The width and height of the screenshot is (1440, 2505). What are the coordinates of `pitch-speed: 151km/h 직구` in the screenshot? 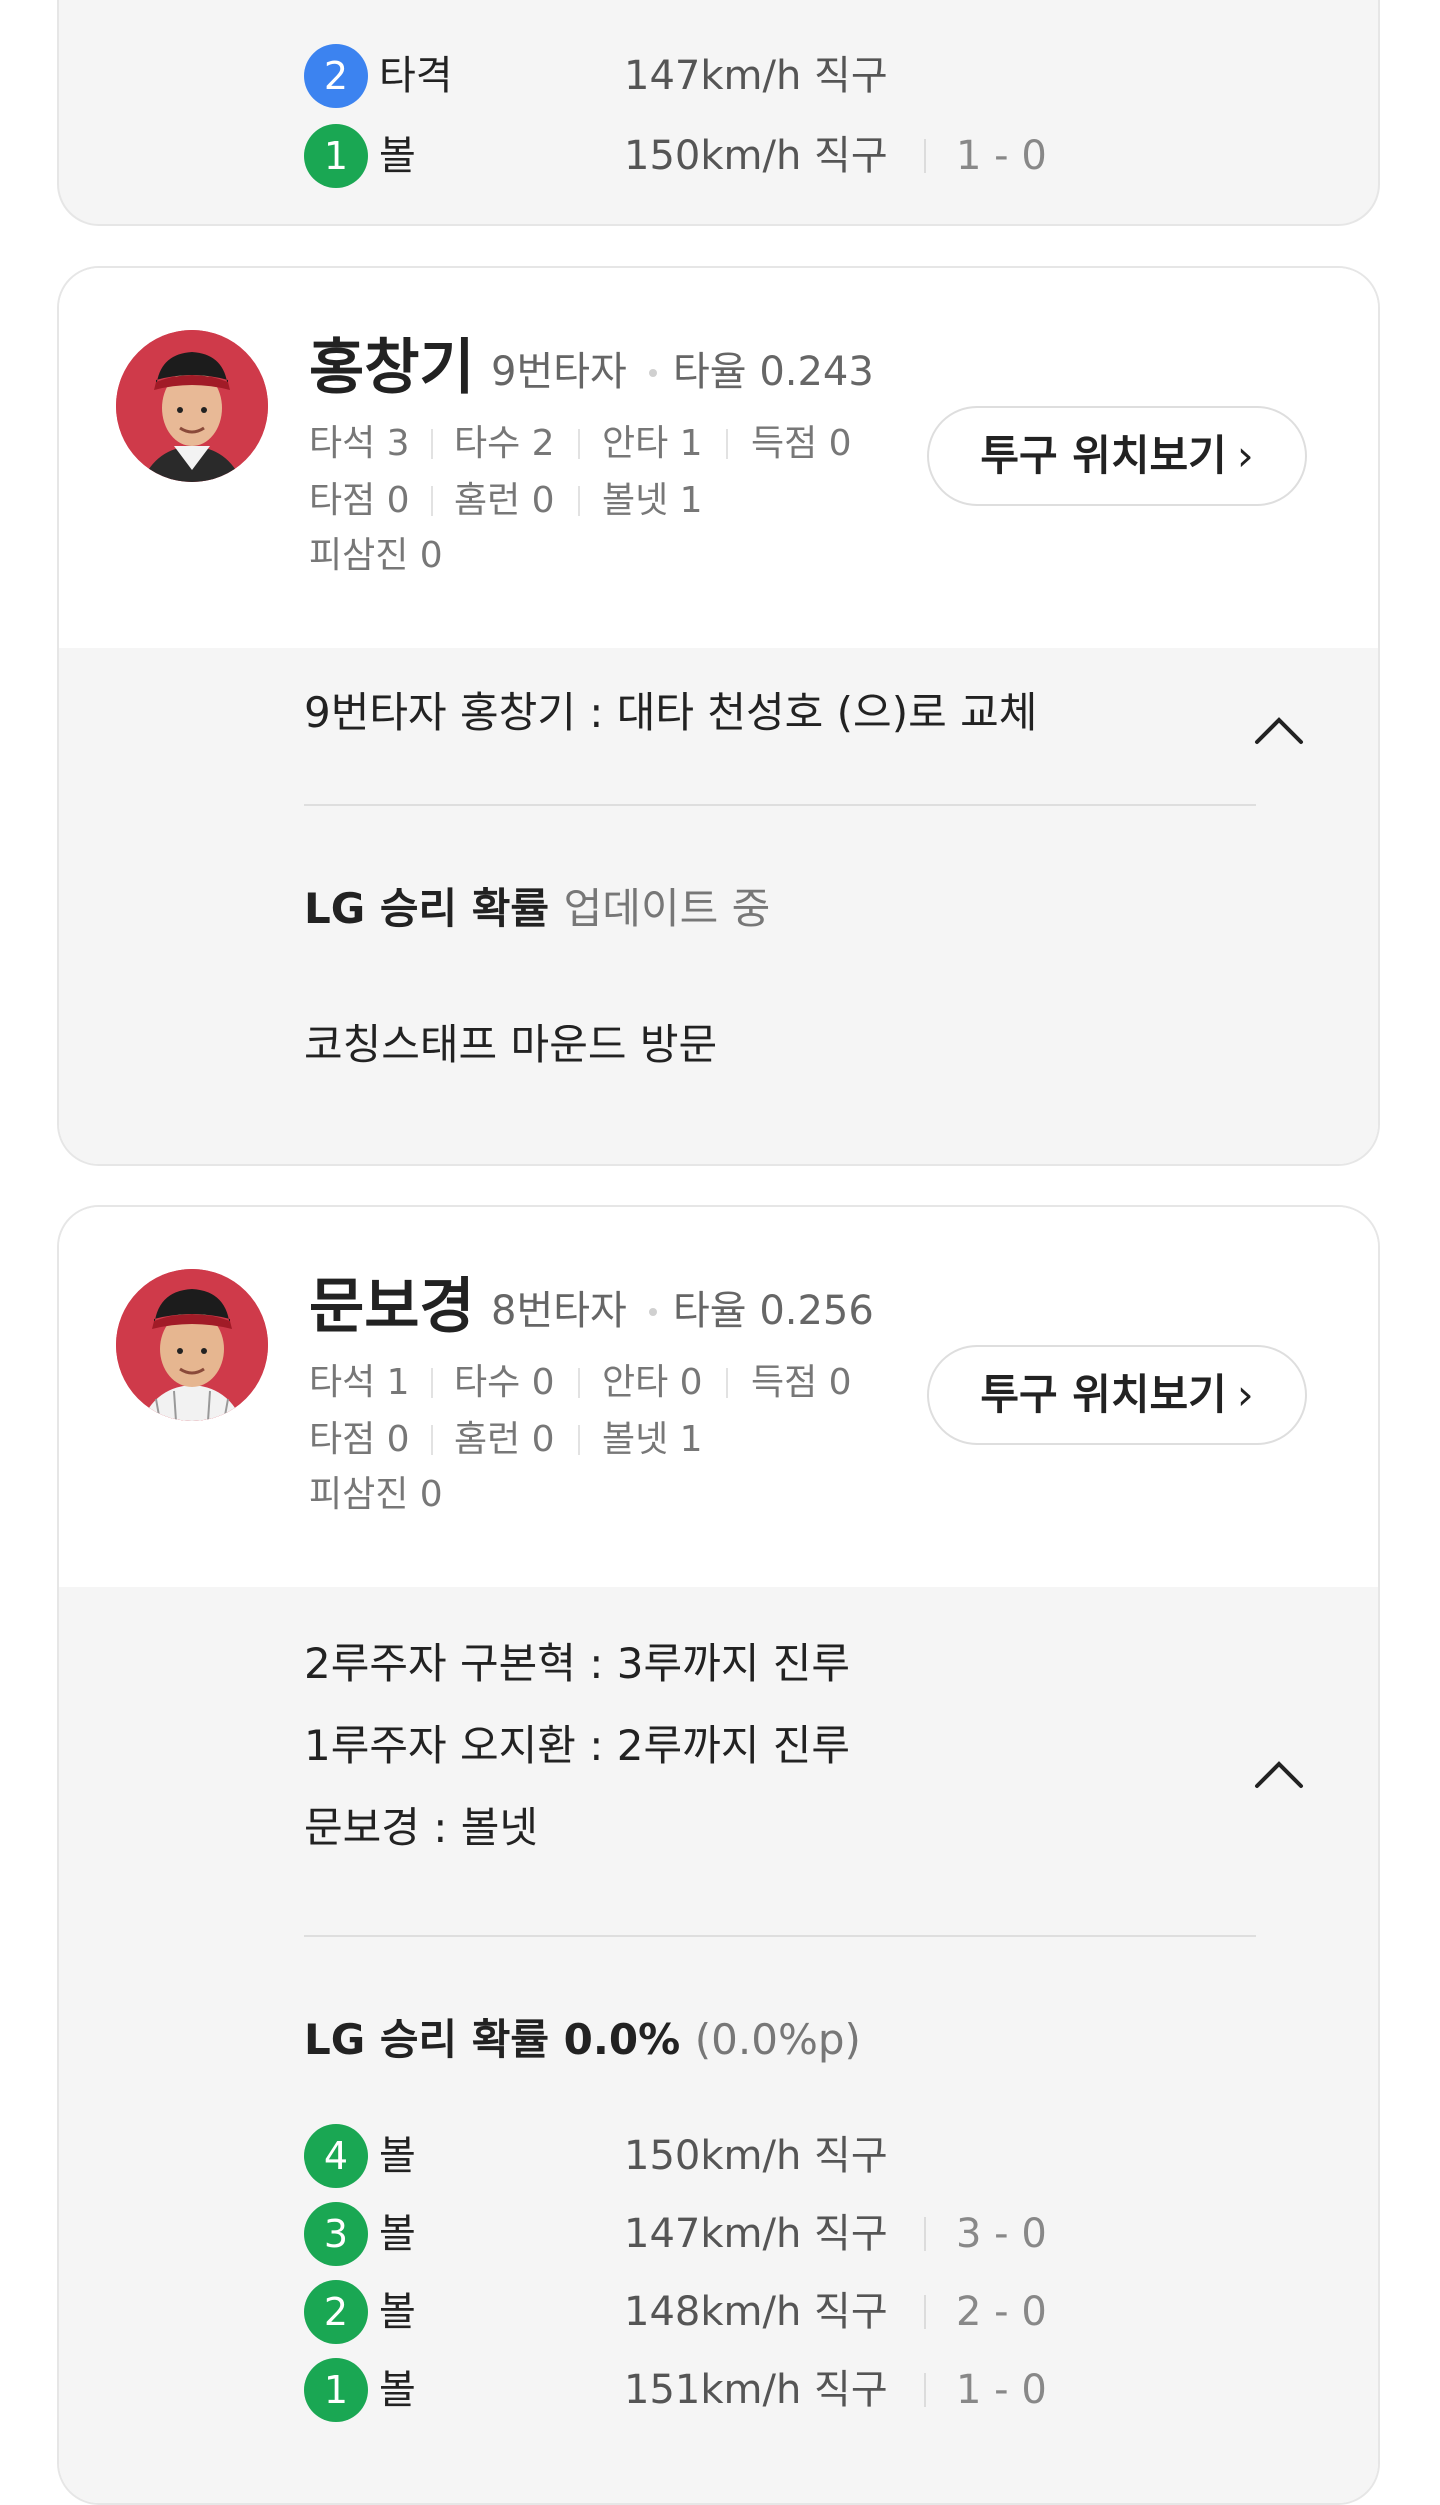 It's located at (756, 2390).